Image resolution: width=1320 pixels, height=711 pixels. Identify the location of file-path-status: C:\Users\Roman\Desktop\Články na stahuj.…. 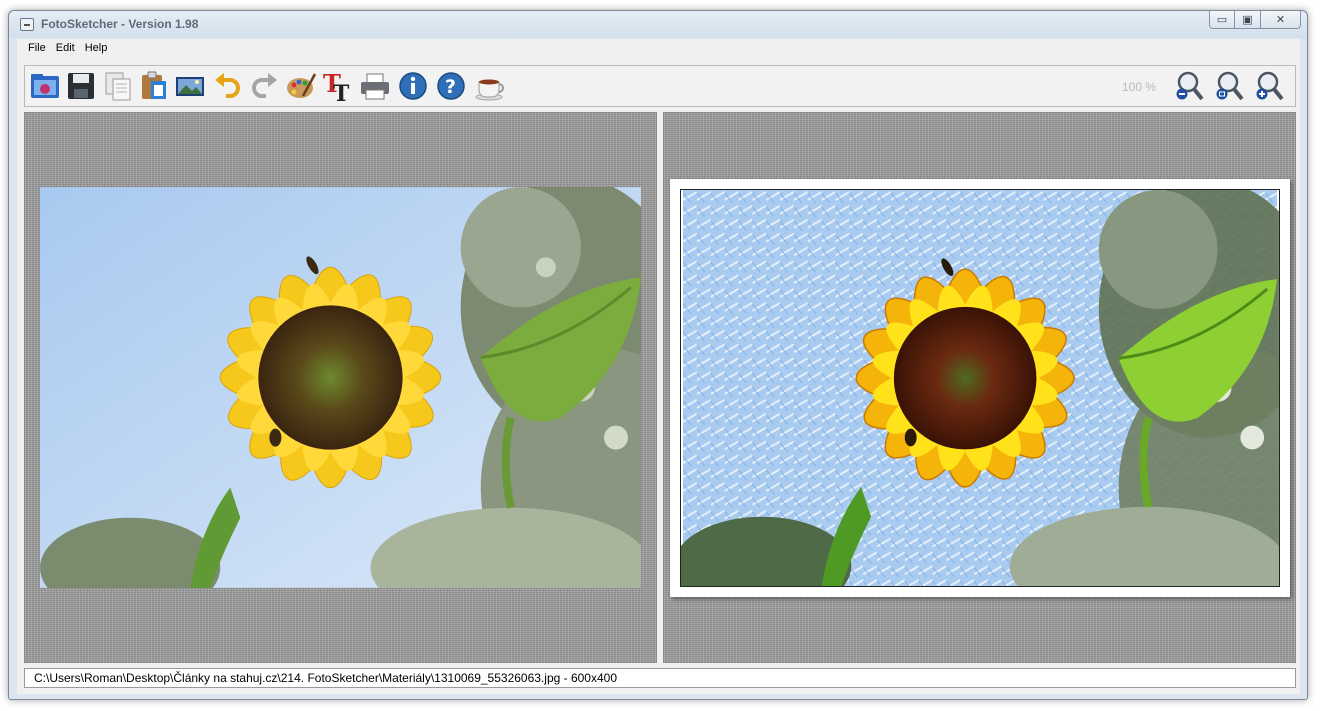
(326, 678).